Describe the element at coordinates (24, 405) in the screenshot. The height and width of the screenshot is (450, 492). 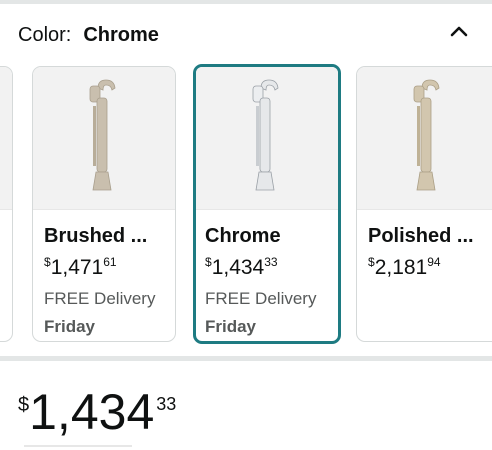
I see `price-currency-symbol: $` at that location.